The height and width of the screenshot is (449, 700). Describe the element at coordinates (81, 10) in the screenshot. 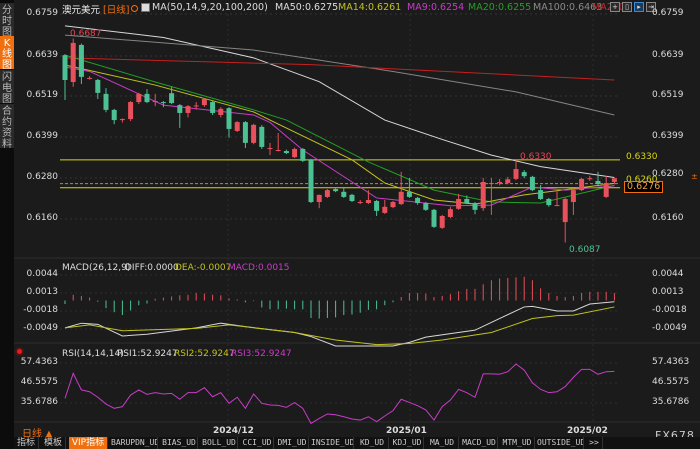

I see `symbol-title: 澳元美元` at that location.